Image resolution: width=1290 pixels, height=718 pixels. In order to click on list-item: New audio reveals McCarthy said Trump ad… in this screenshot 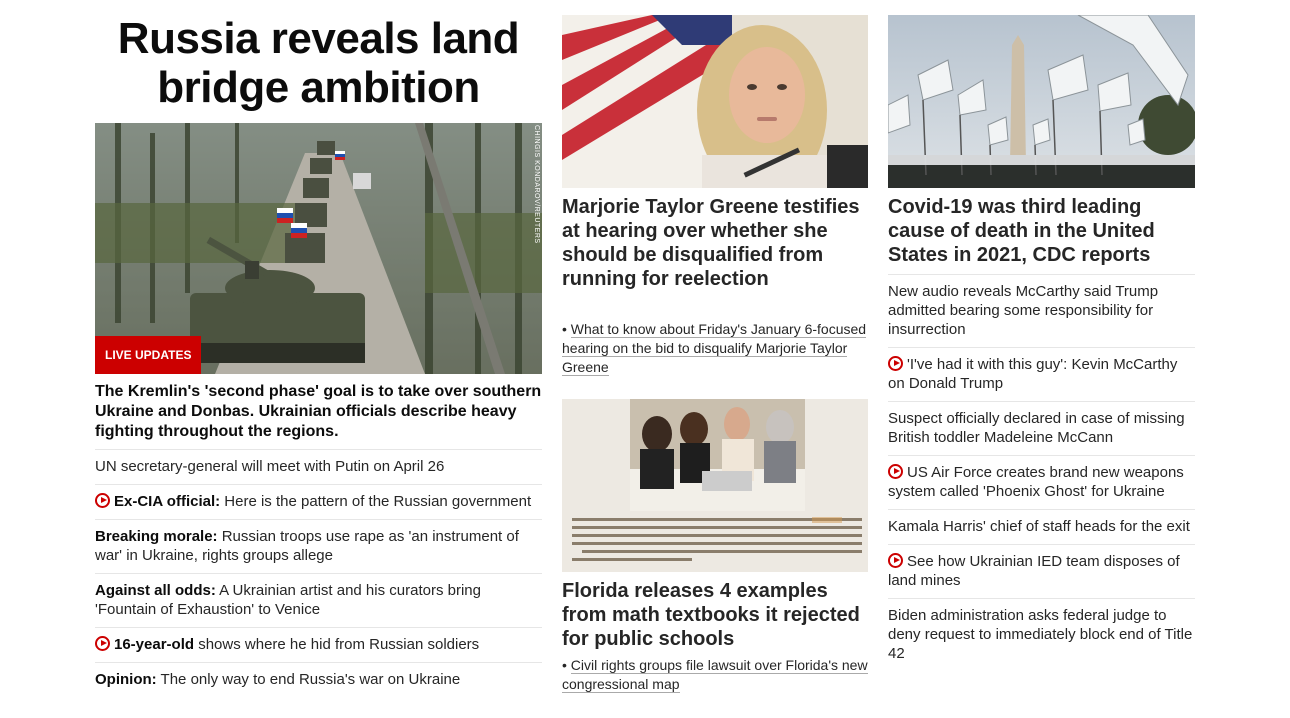, I will do `click(1041, 310)`.